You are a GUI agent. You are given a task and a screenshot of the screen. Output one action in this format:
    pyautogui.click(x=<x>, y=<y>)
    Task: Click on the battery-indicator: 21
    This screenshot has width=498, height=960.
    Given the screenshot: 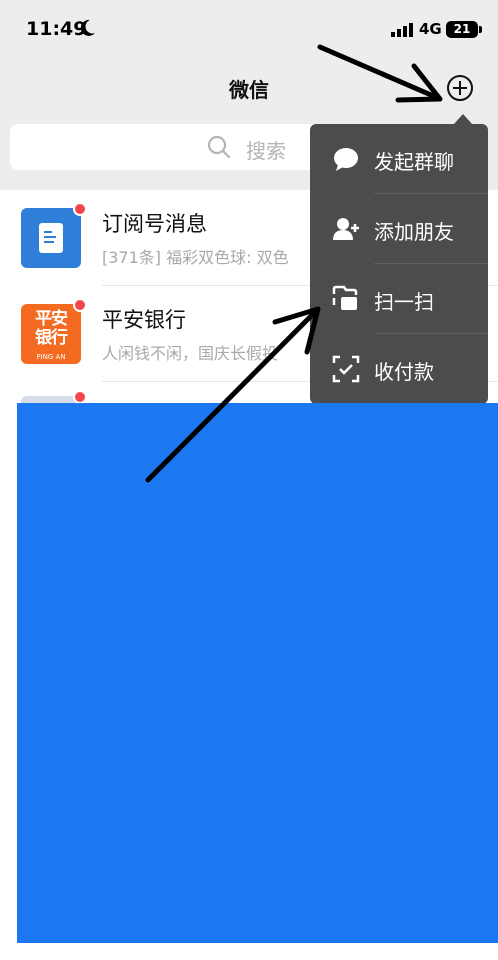 What is the action you would take?
    pyautogui.click(x=462, y=29)
    